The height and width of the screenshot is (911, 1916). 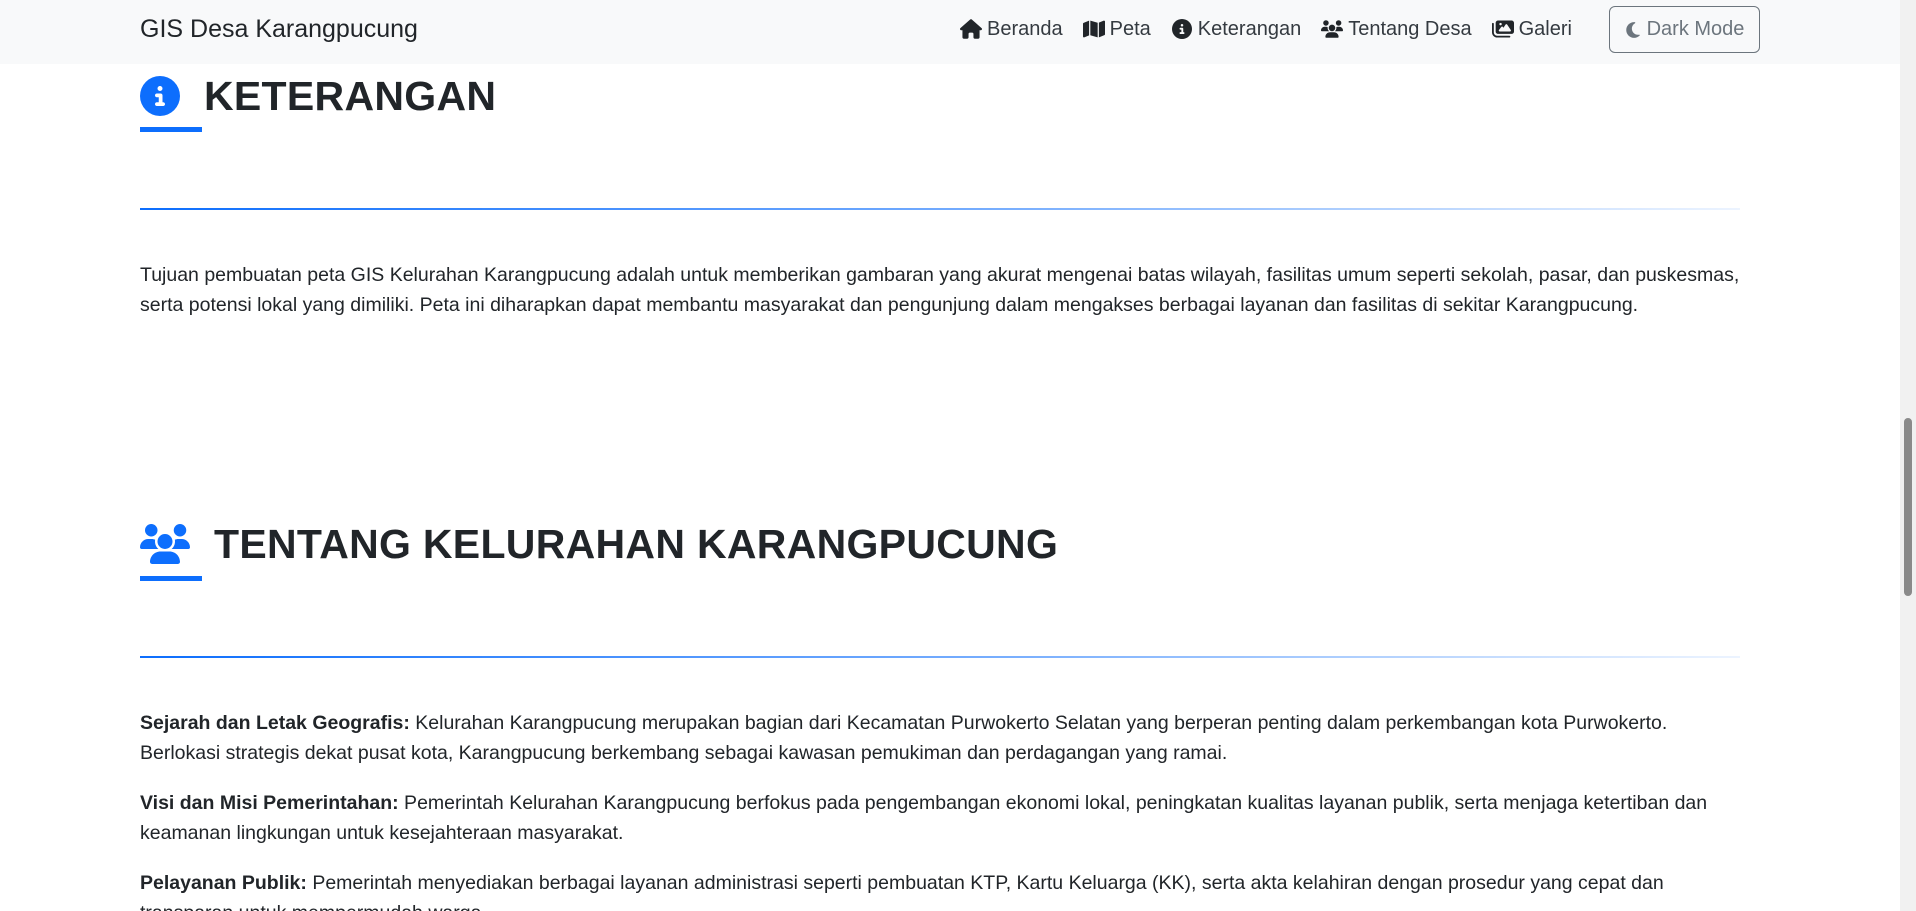 I want to click on keterangan-title: KETERANGAN, so click(x=350, y=96).